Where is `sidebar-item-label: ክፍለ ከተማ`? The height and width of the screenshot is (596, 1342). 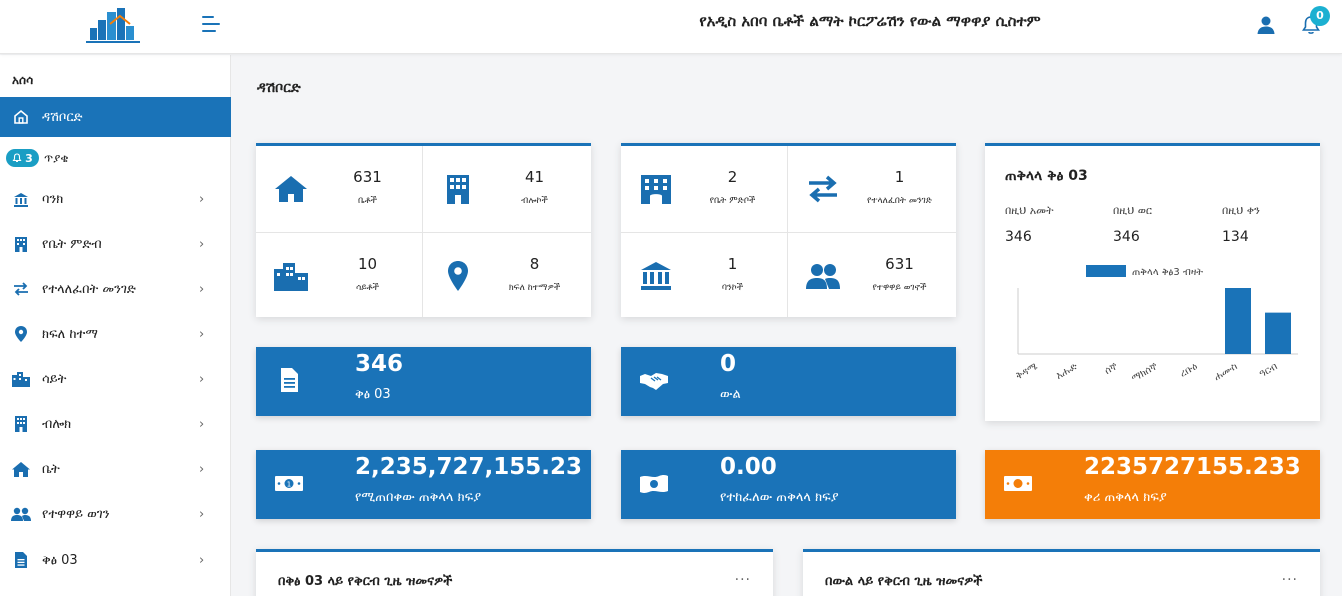 sidebar-item-label: ክፍለ ከተማ is located at coordinates (70, 334).